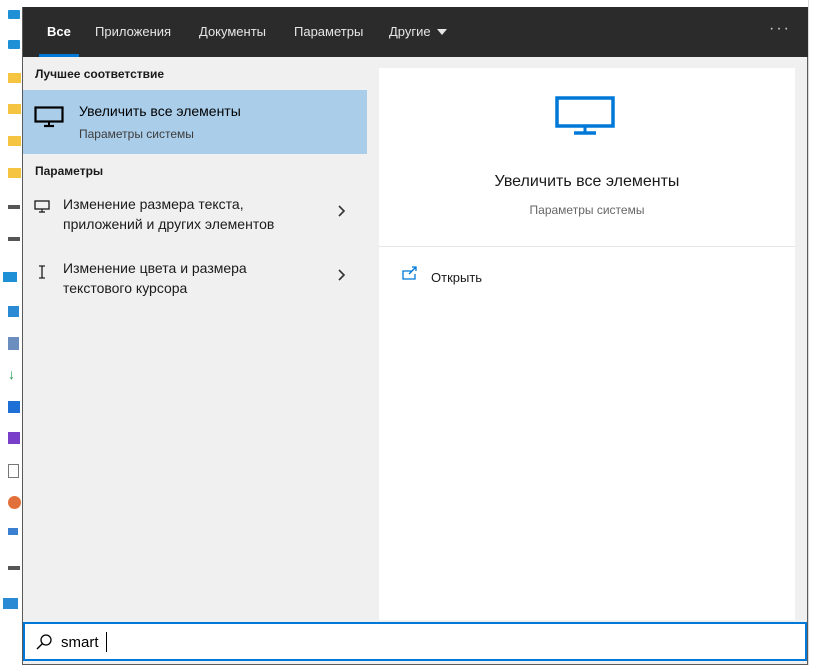  I want to click on video-icon, so click(14, 438).